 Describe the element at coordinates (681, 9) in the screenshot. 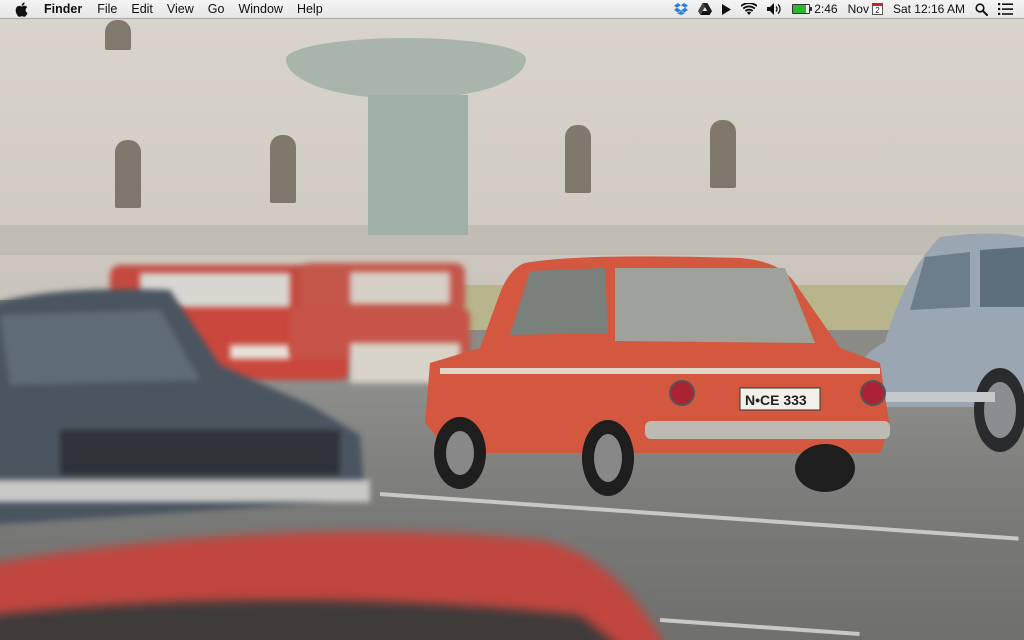

I see `dropbox-icon` at that location.